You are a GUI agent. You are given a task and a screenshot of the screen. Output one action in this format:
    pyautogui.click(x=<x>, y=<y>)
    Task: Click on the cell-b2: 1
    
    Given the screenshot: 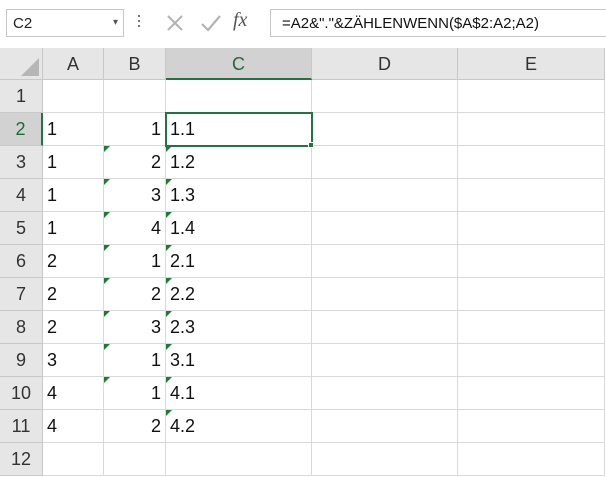 What is the action you would take?
    pyautogui.click(x=135, y=129)
    